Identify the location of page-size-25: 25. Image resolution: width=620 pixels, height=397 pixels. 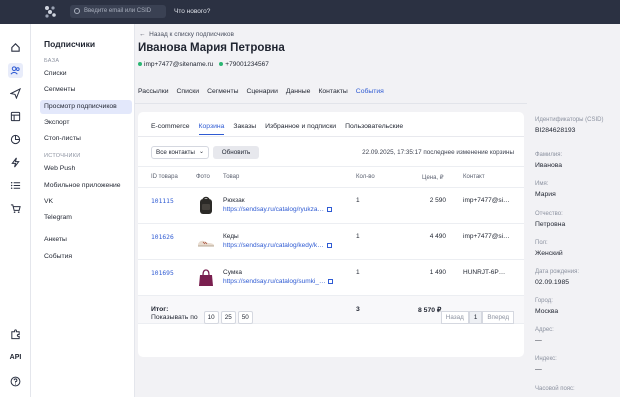
(228, 317).